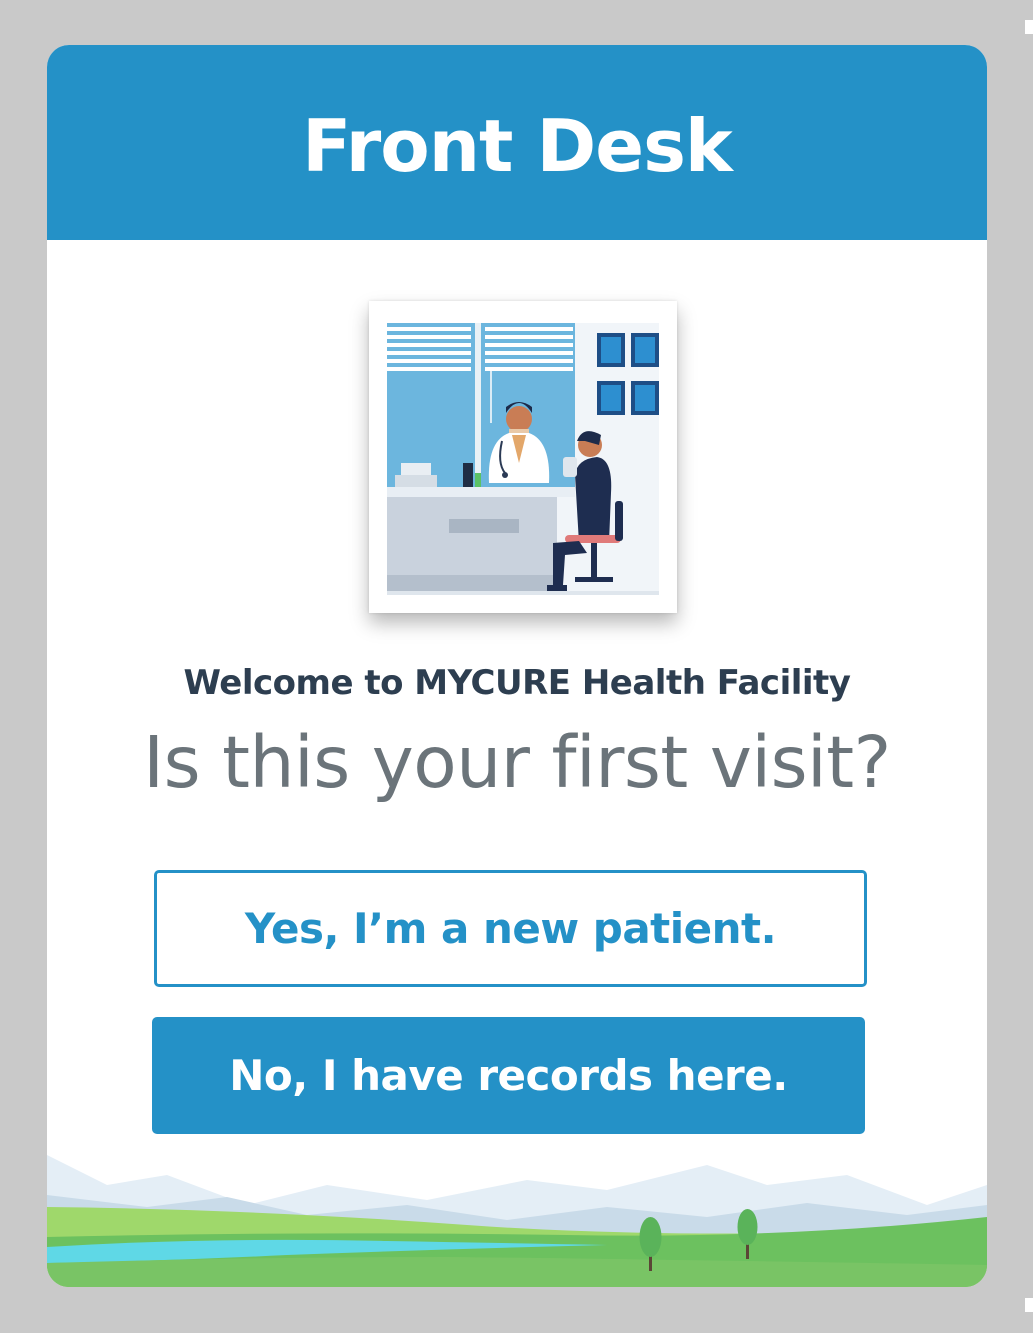  What do you see at coordinates (508, 1075) in the screenshot?
I see `existing-records-button: No, I have records here.` at bounding box center [508, 1075].